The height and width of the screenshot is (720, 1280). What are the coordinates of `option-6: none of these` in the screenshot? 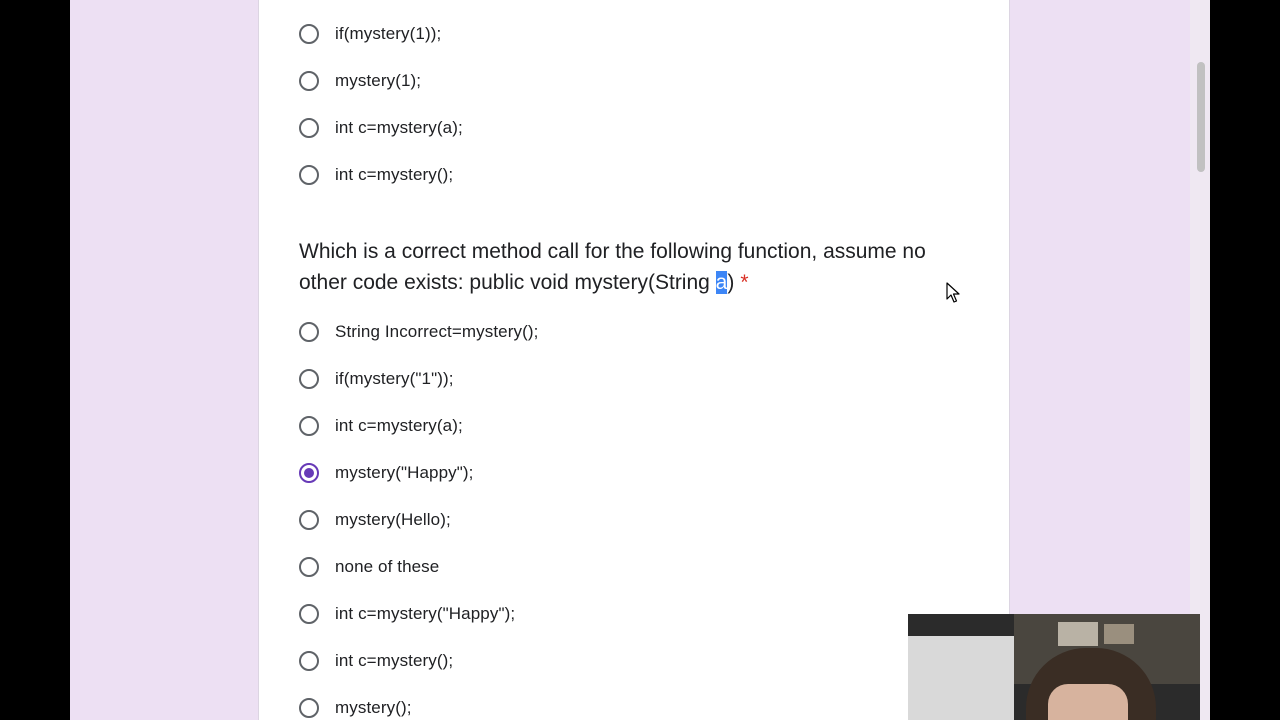 It's located at (369, 567).